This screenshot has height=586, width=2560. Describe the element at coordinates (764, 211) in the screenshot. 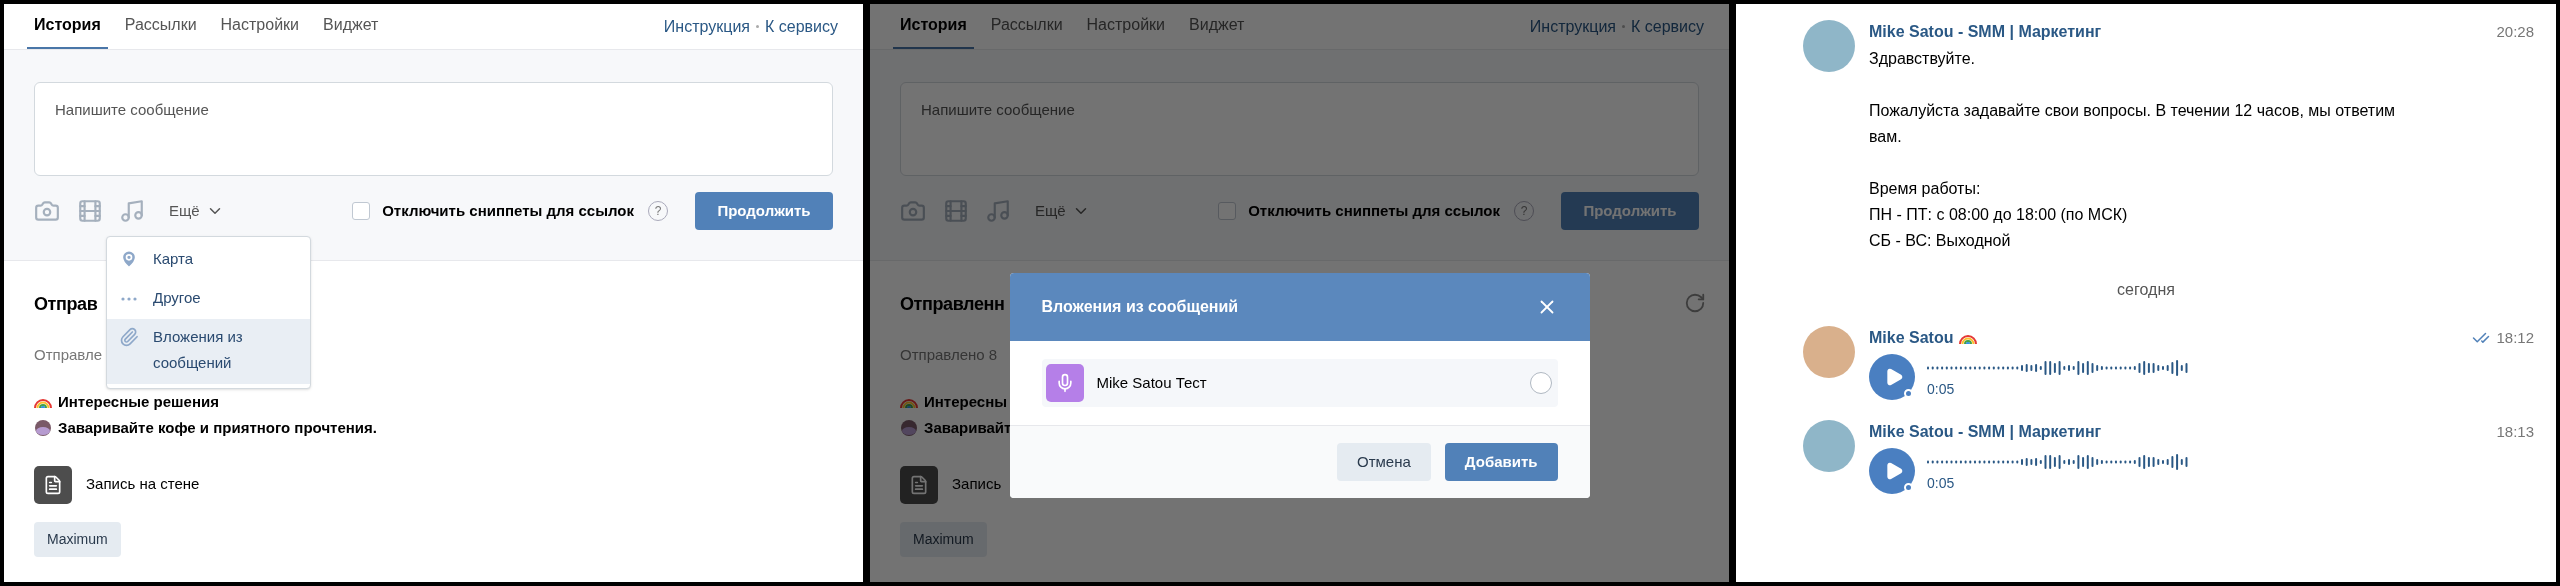

I see `continue-button: Продолжить` at that location.